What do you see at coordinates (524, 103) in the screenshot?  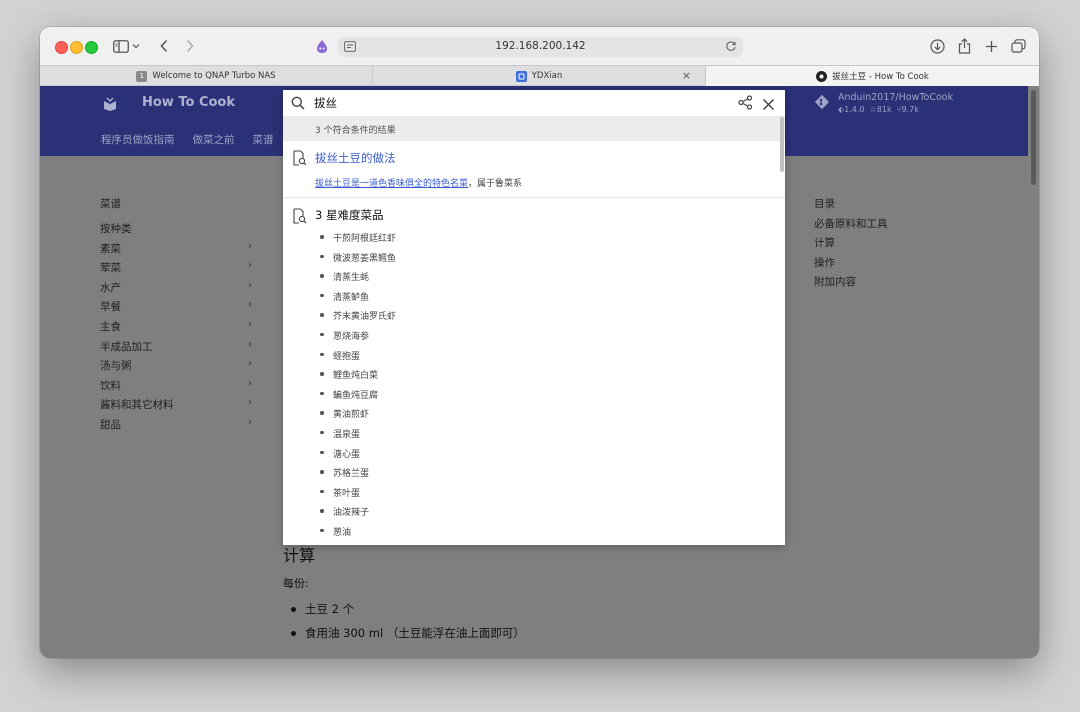 I see `search-input` at bounding box center [524, 103].